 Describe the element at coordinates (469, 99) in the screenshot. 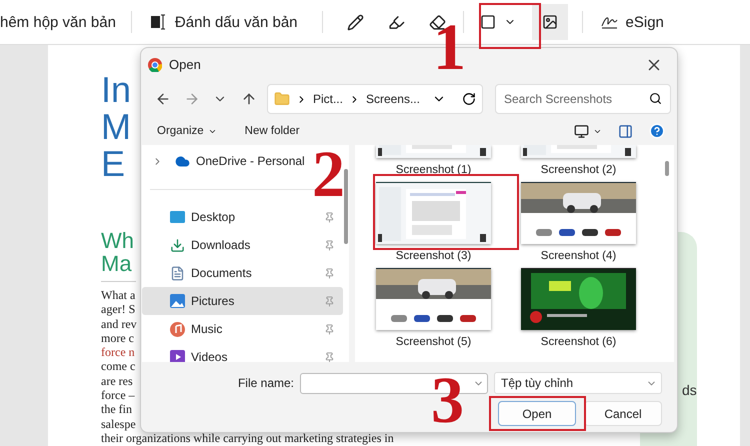

I see `refresh-icon` at that location.